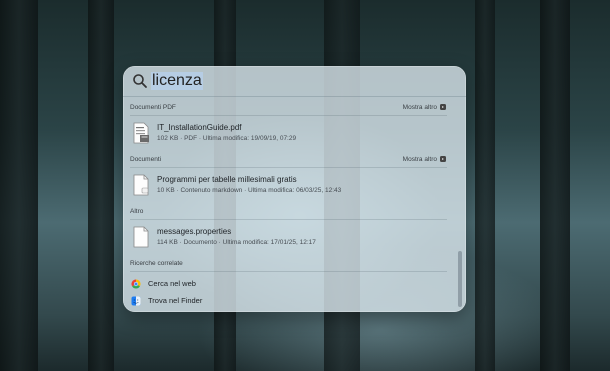 This screenshot has width=610, height=371. Describe the element at coordinates (289, 159) in the screenshot. I see `section-header-documents: Documenti Mostra altro` at that location.